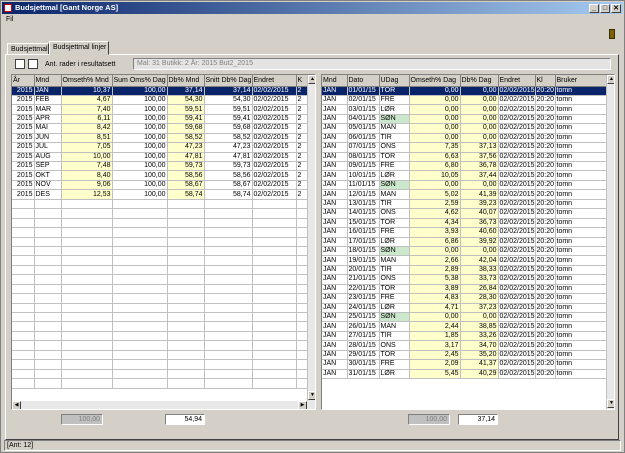  Describe the element at coordinates (479, 308) in the screenshot. I see `table-cell: 37,23` at that location.